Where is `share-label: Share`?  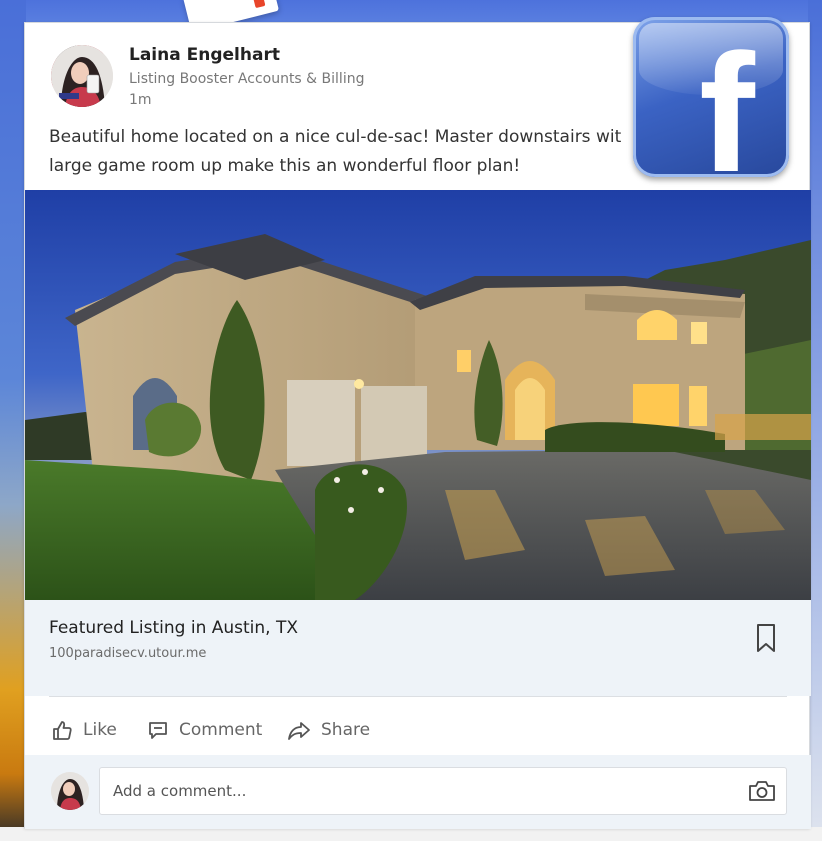 share-label: Share is located at coordinates (346, 730).